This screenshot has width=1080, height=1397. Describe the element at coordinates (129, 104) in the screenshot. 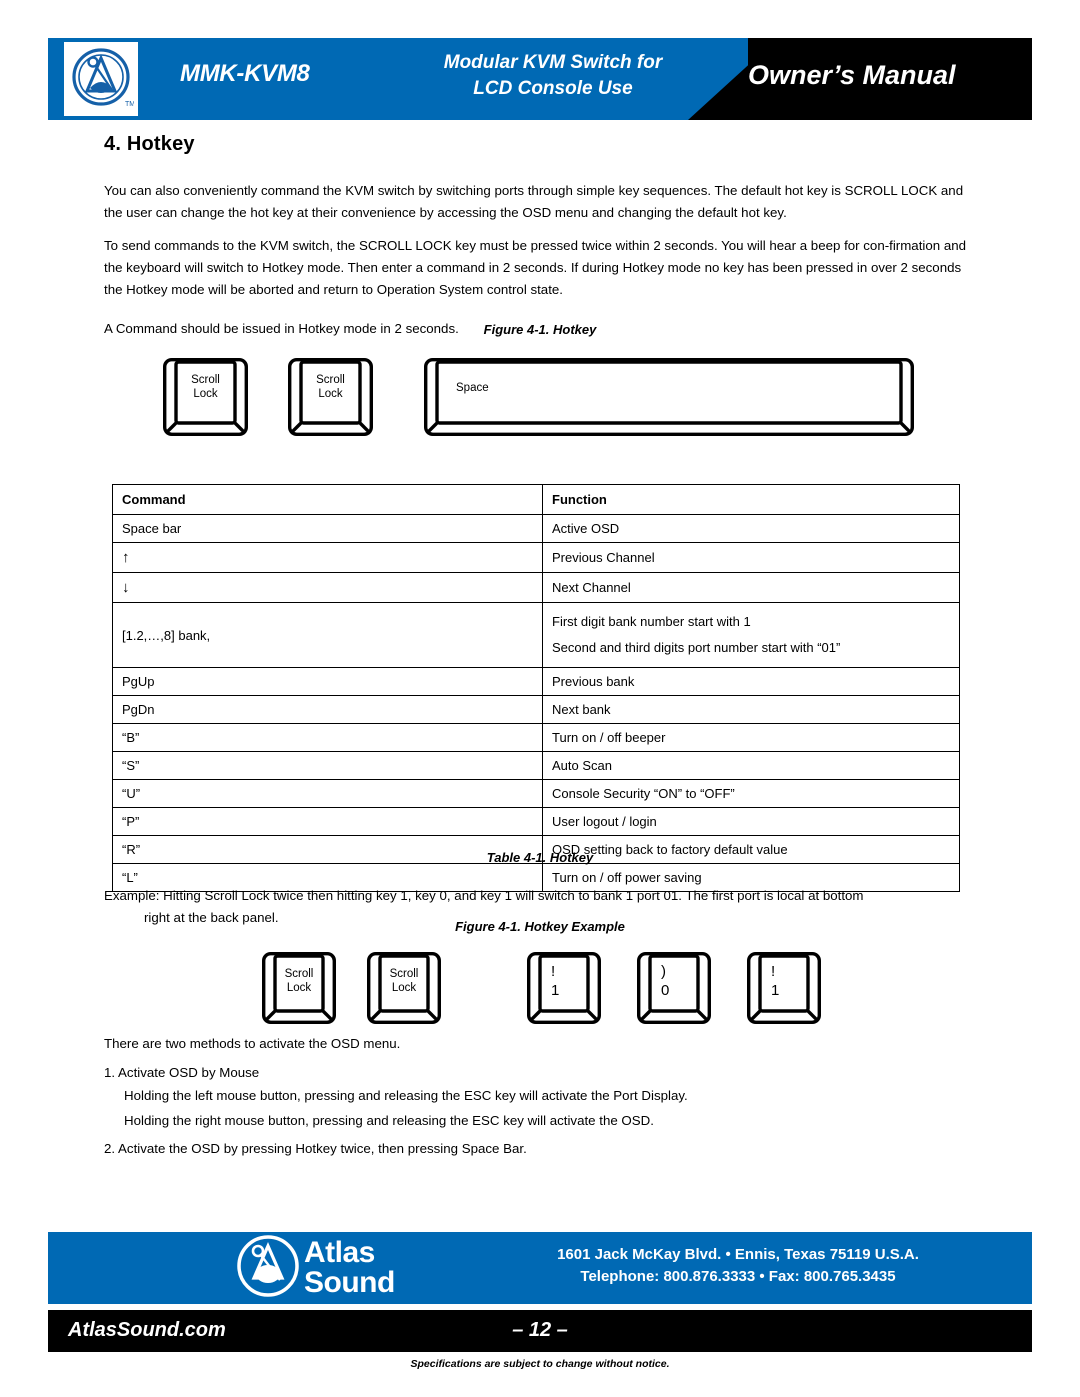

I see `svg-text: TM` at that location.